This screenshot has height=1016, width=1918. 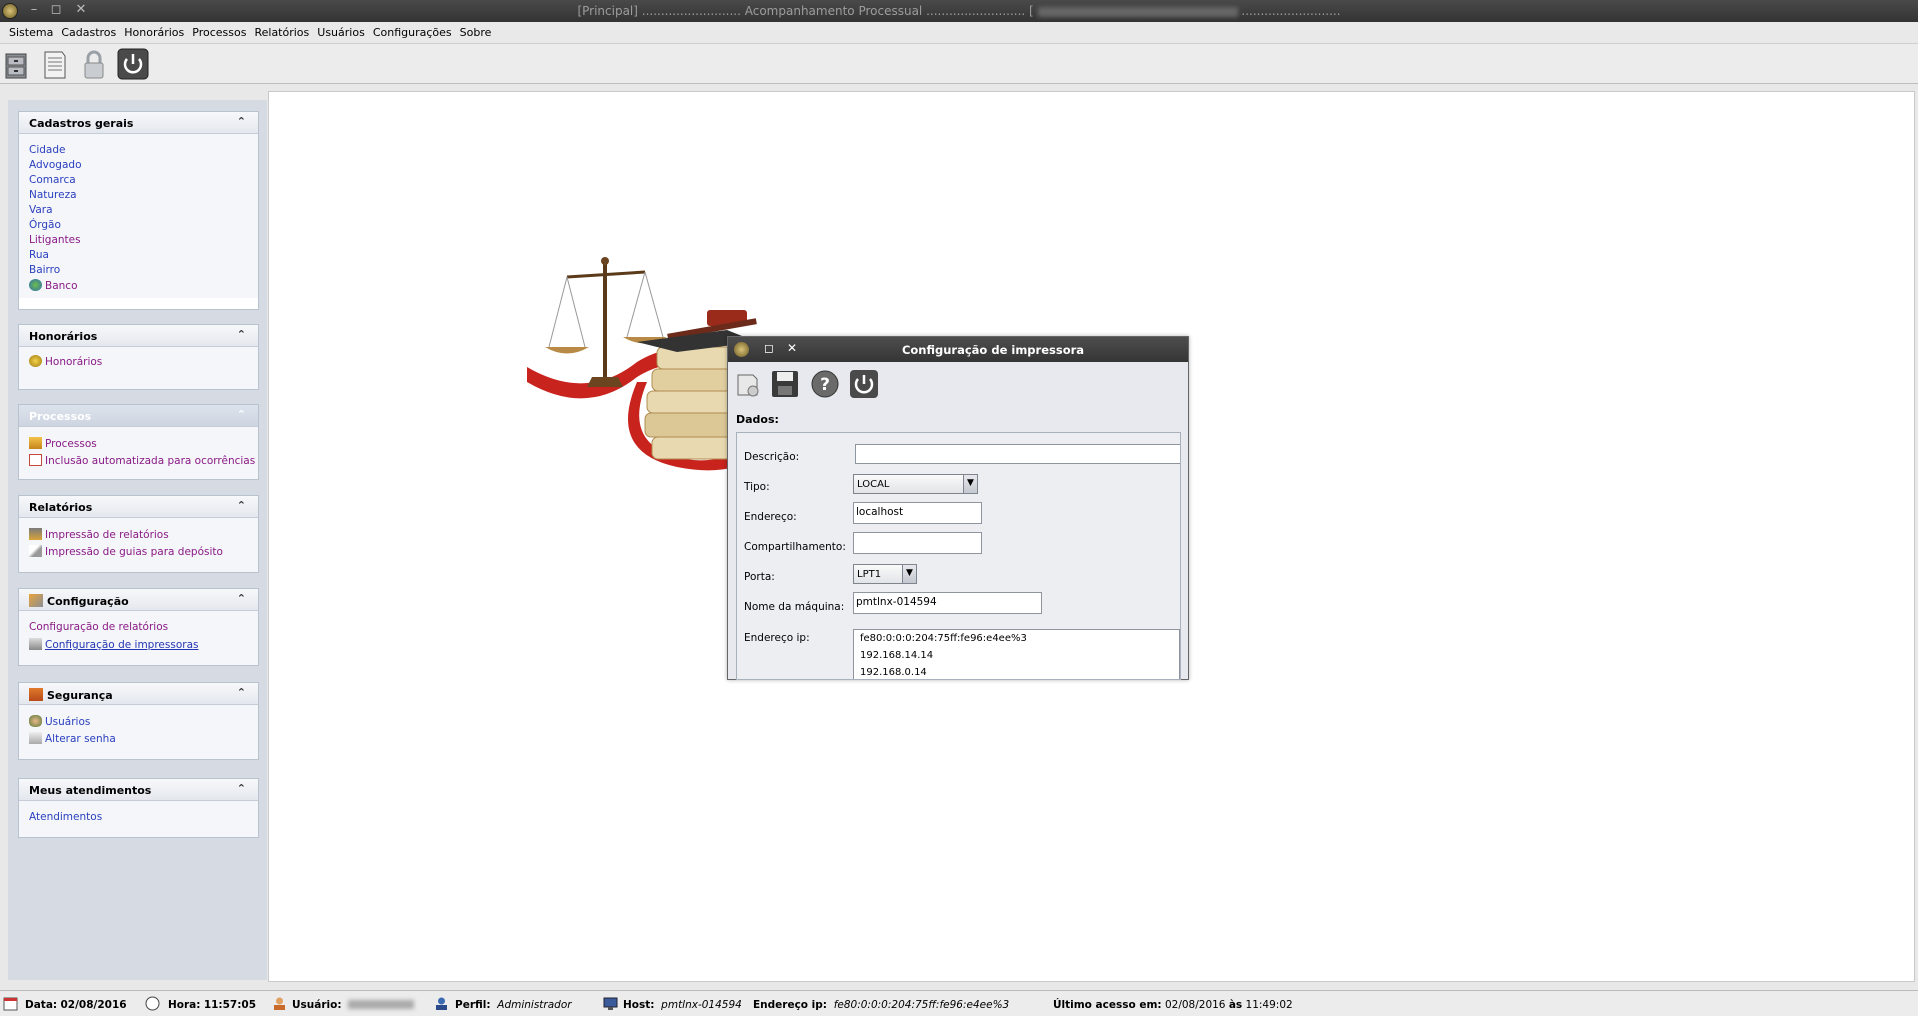 I want to click on help-icon: ?, so click(x=825, y=384).